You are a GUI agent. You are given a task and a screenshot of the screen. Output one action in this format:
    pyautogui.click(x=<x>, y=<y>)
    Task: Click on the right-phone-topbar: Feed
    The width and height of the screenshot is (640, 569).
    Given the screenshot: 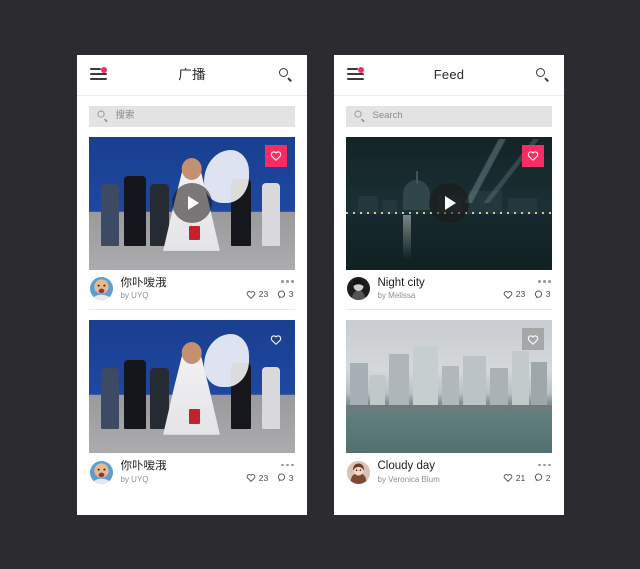 What is the action you would take?
    pyautogui.click(x=448, y=75)
    